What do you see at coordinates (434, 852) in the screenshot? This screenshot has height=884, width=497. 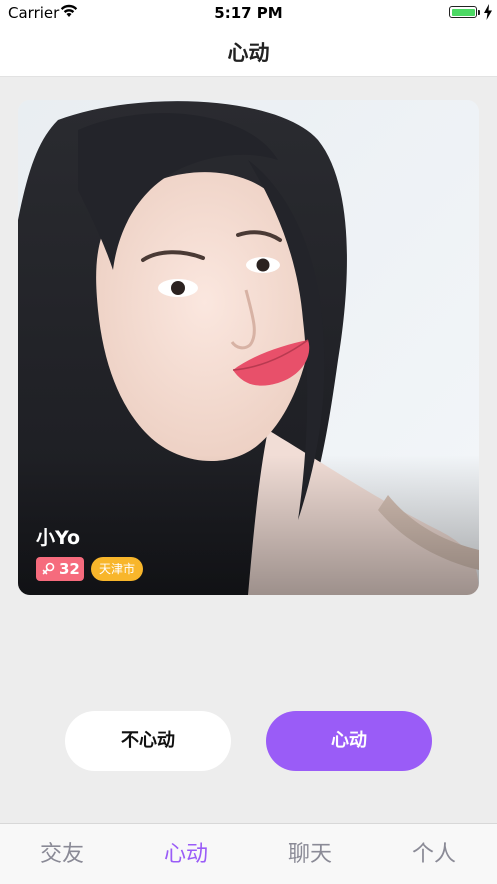 I see `tab-profile: 个人` at bounding box center [434, 852].